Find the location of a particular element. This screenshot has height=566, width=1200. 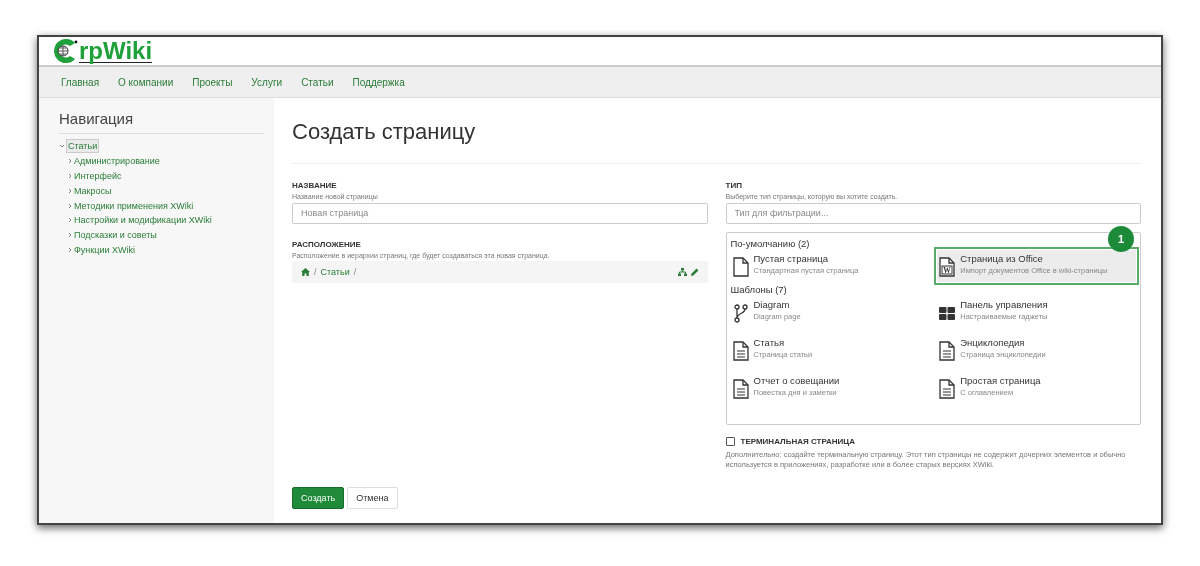

tree-item: Интерфейс is located at coordinates (98, 176).